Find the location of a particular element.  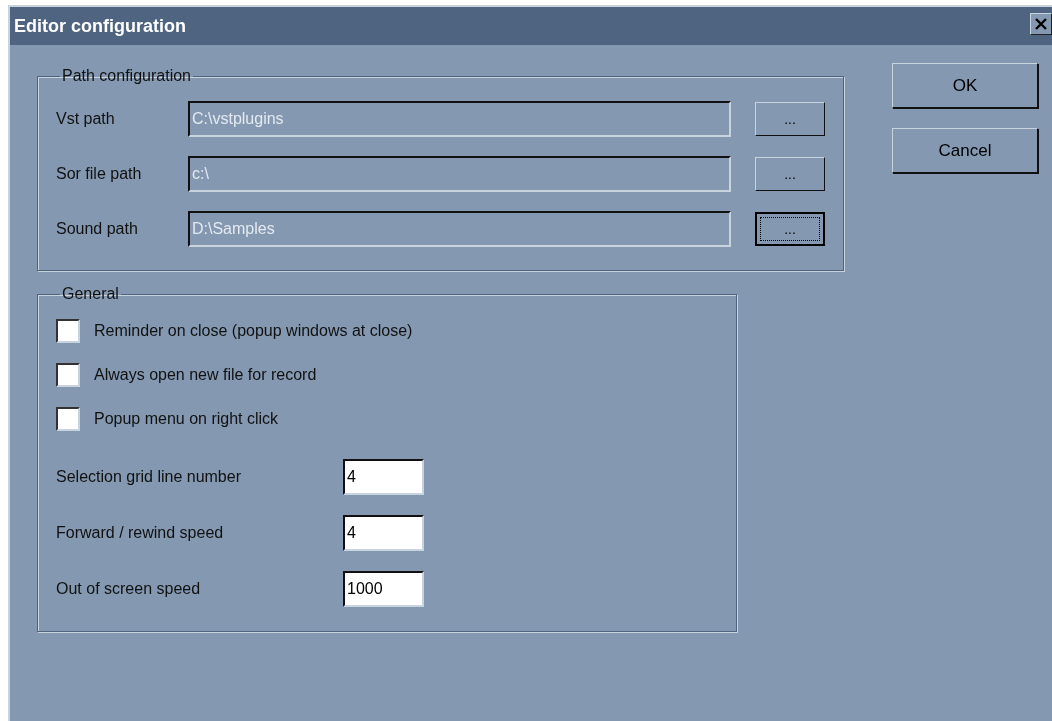

field-label: Out of screen speed is located at coordinates (129, 589).